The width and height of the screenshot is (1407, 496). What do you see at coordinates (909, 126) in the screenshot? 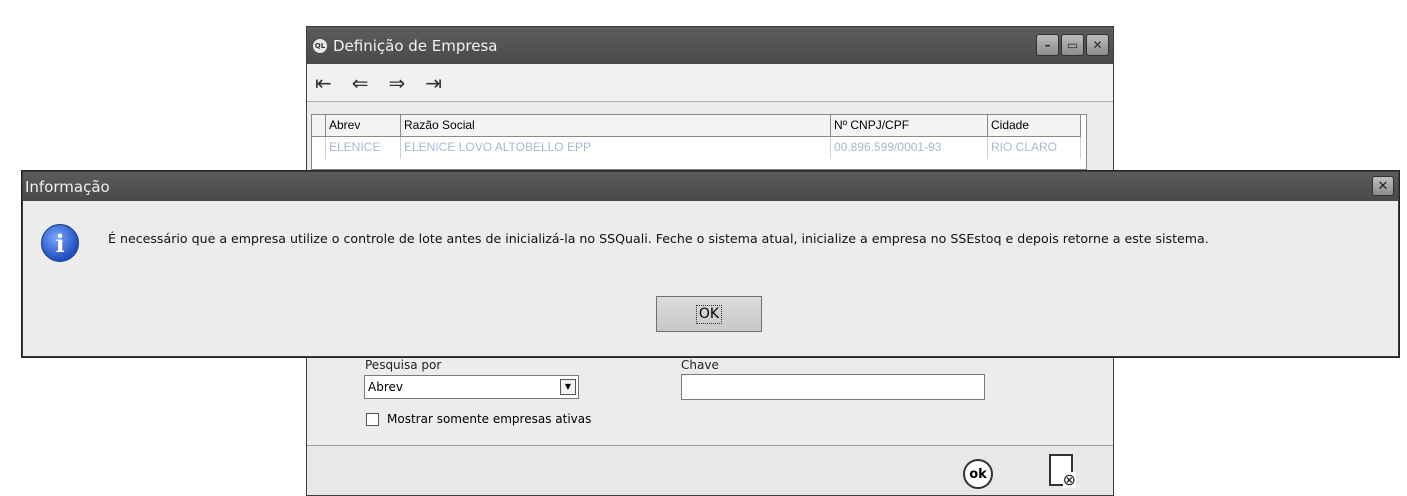
I see `column-header-cnpj: Nº CNPJ/CPF` at bounding box center [909, 126].